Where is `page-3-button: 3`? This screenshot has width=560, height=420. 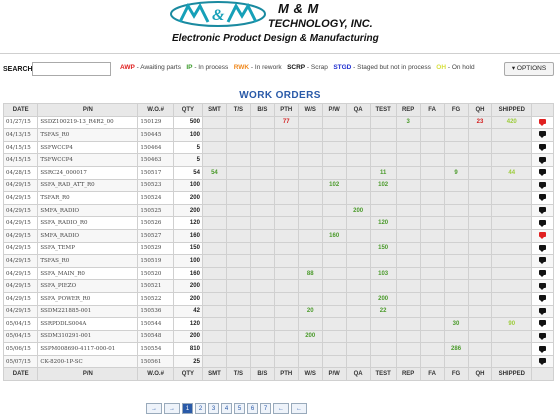
page-3-button: 3 is located at coordinates (213, 408).